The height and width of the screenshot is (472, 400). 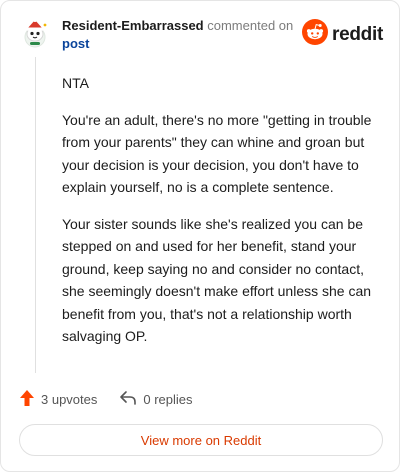 I want to click on reddit-logo-icon, so click(x=315, y=34).